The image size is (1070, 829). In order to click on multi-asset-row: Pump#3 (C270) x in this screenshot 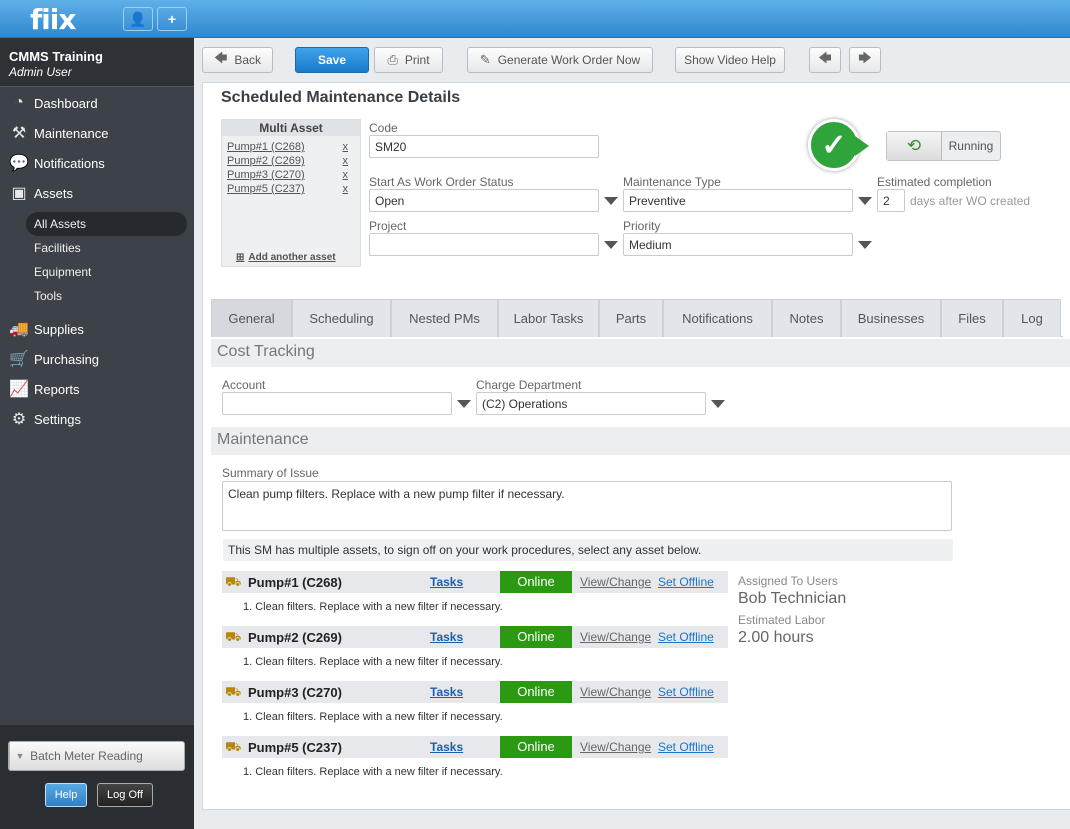, I will do `click(291, 175)`.